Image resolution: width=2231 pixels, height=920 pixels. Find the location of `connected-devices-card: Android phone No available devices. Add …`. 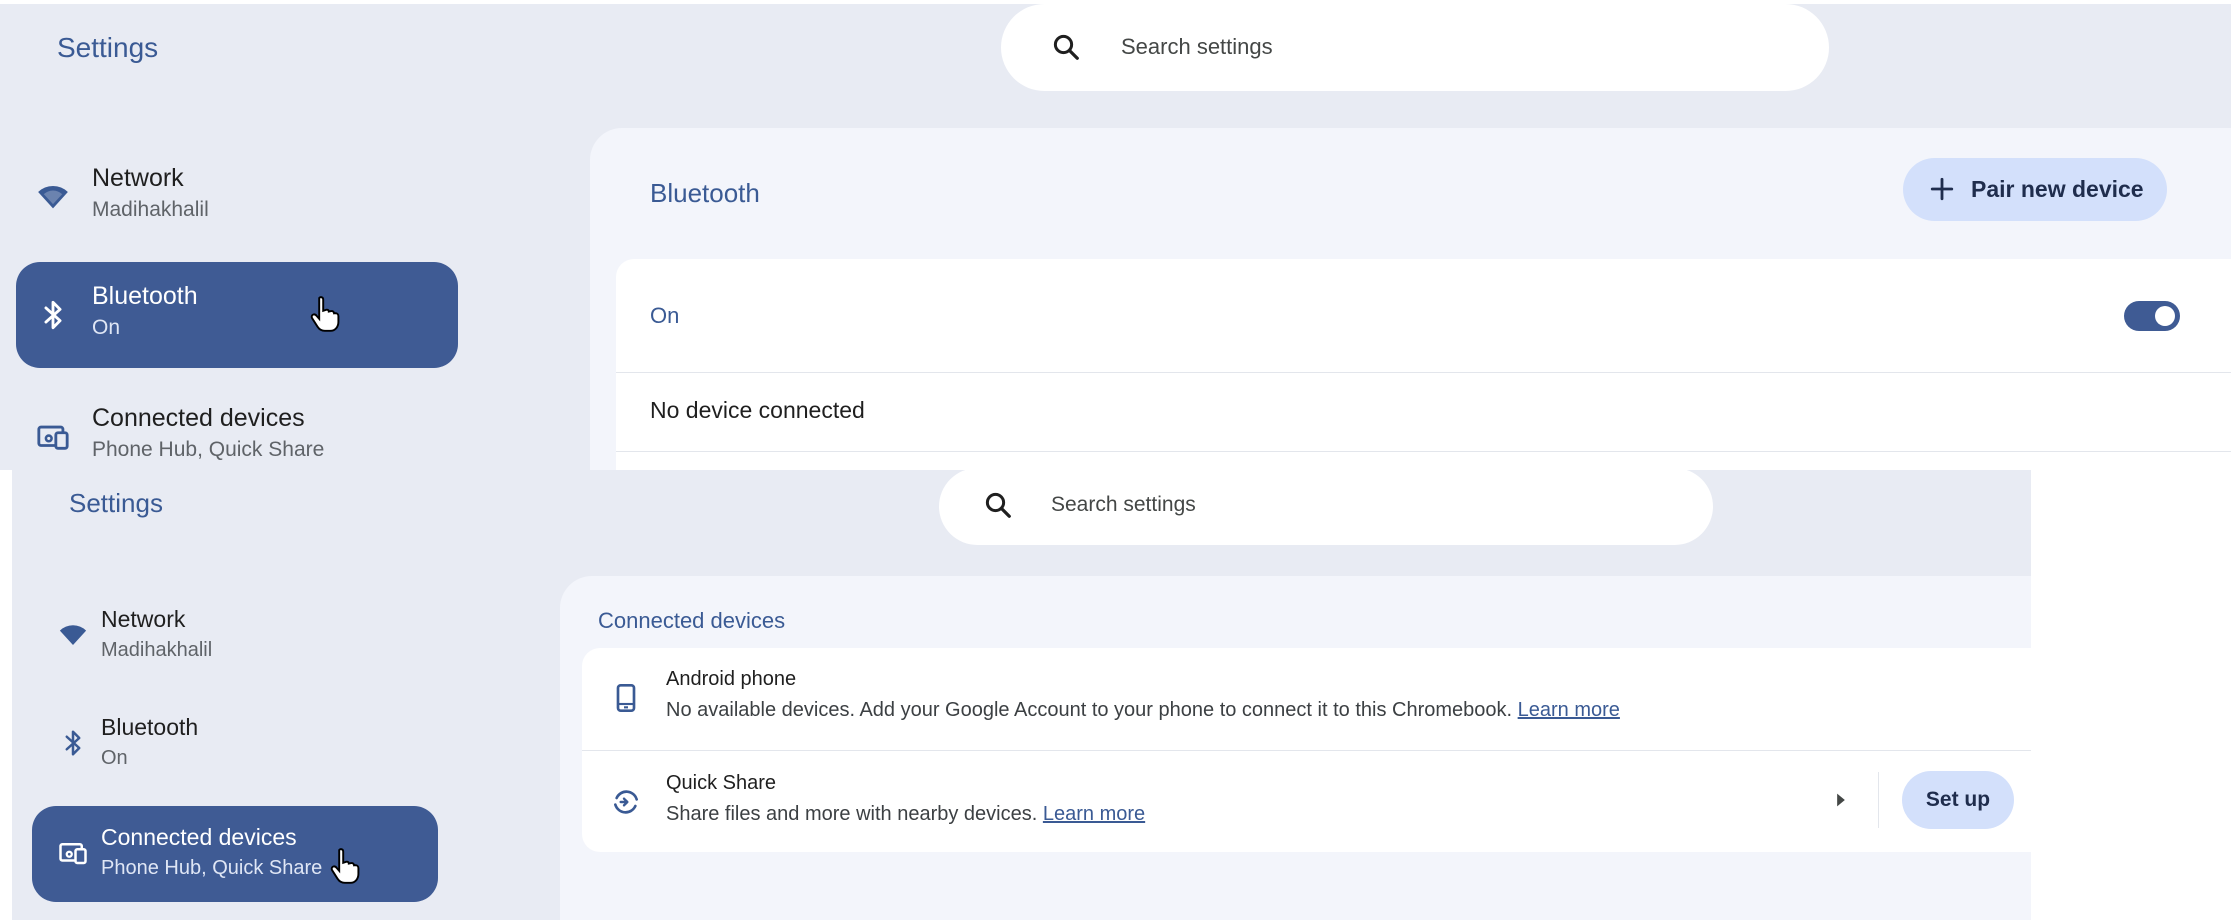

connected-devices-card: Android phone No available devices. Add … is located at coordinates (1306, 750).